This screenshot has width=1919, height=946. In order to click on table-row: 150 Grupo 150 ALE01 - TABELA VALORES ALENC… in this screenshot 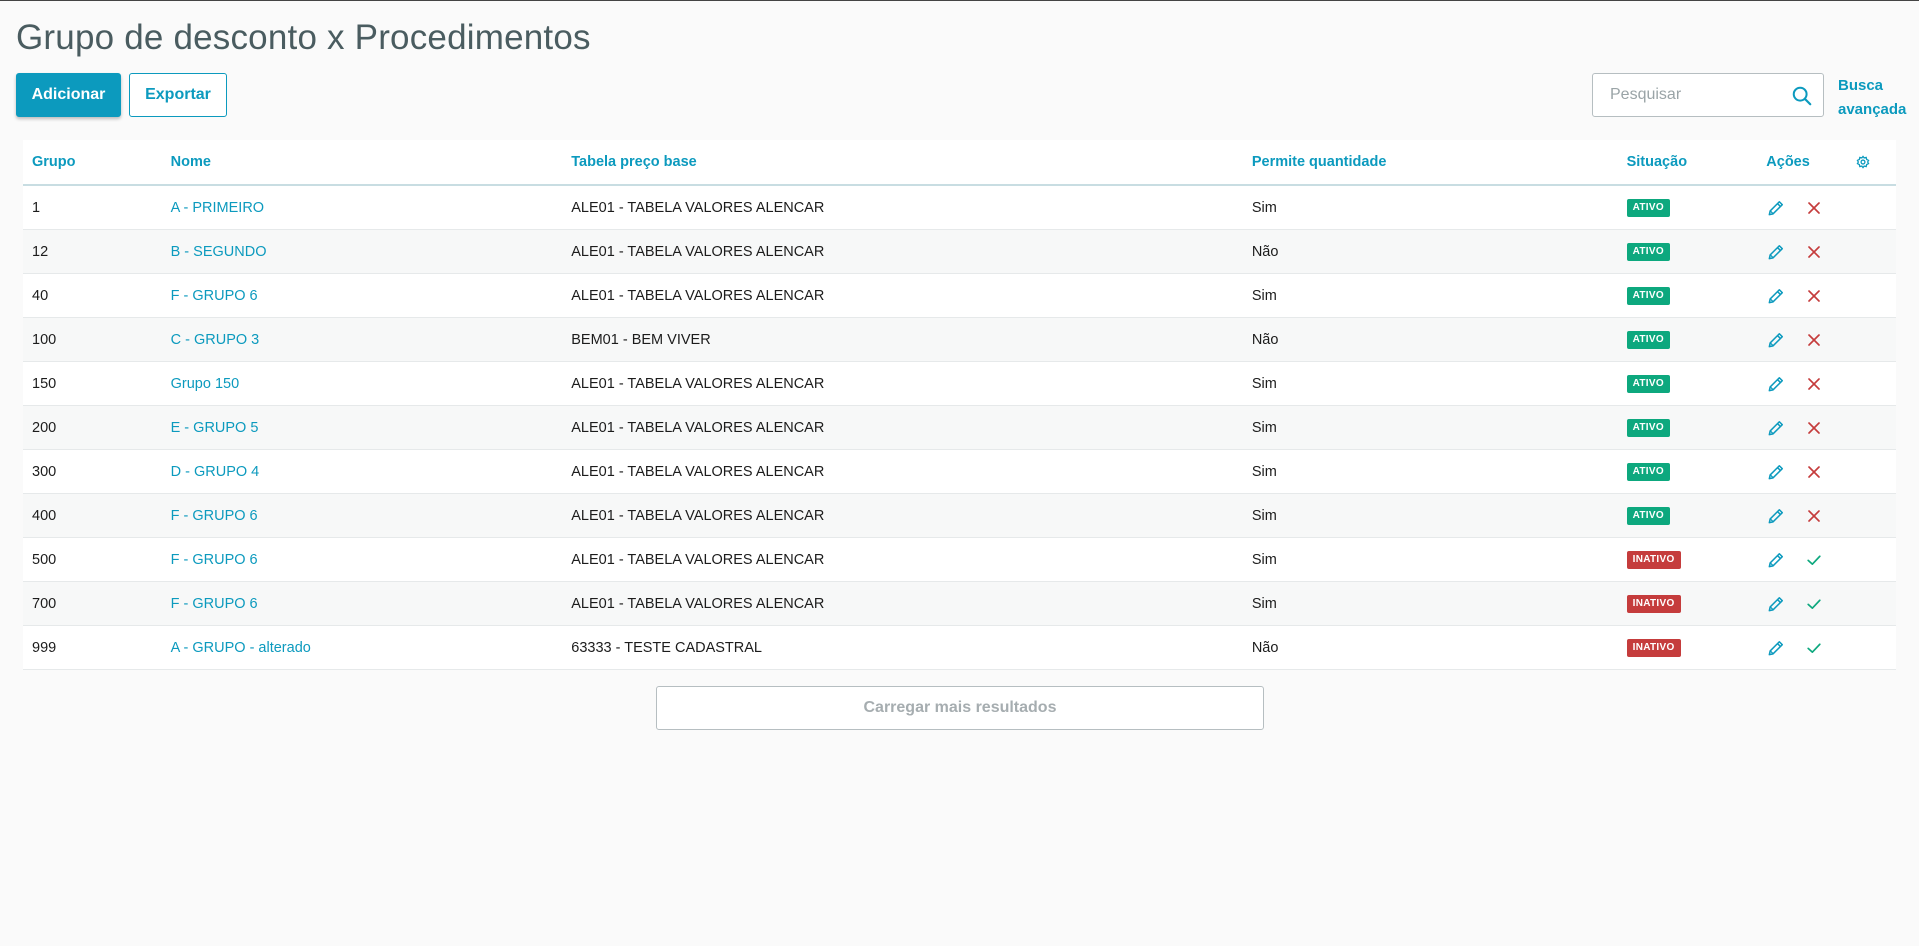, I will do `click(959, 383)`.